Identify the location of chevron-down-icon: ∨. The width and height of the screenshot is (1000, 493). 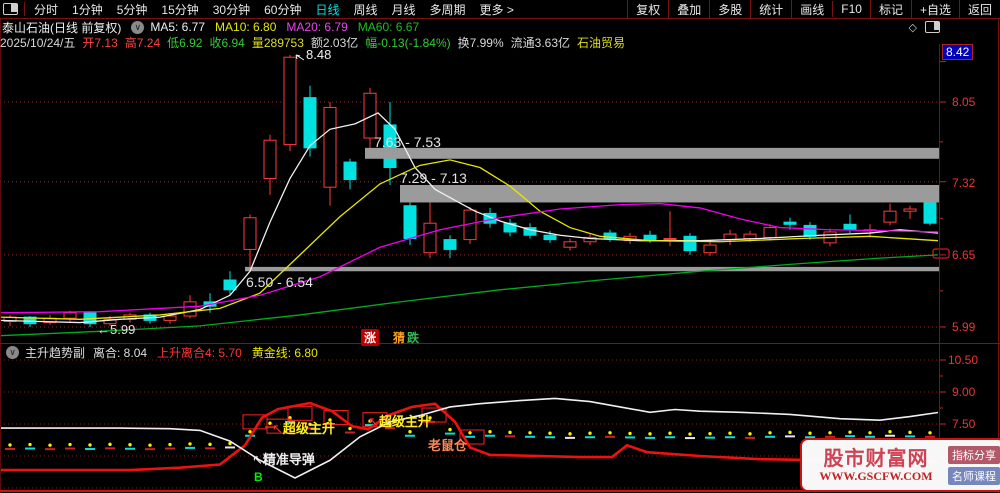
(138, 27).